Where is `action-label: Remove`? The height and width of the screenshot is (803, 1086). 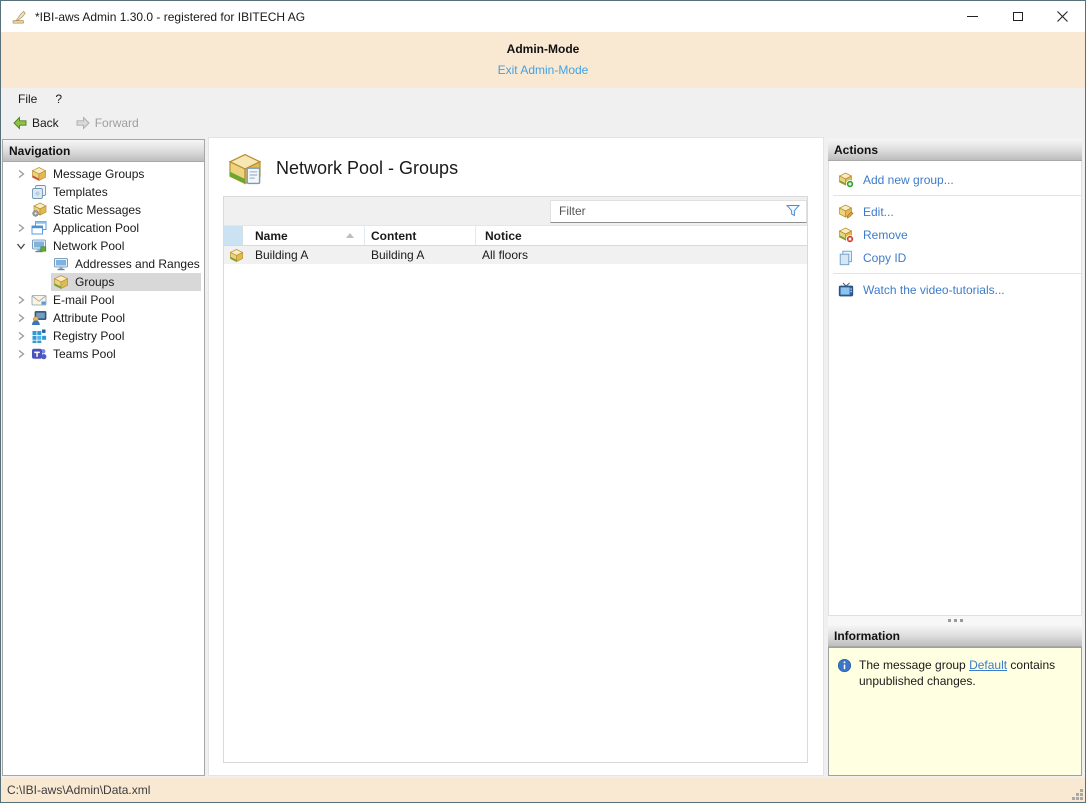
action-label: Remove is located at coordinates (885, 234).